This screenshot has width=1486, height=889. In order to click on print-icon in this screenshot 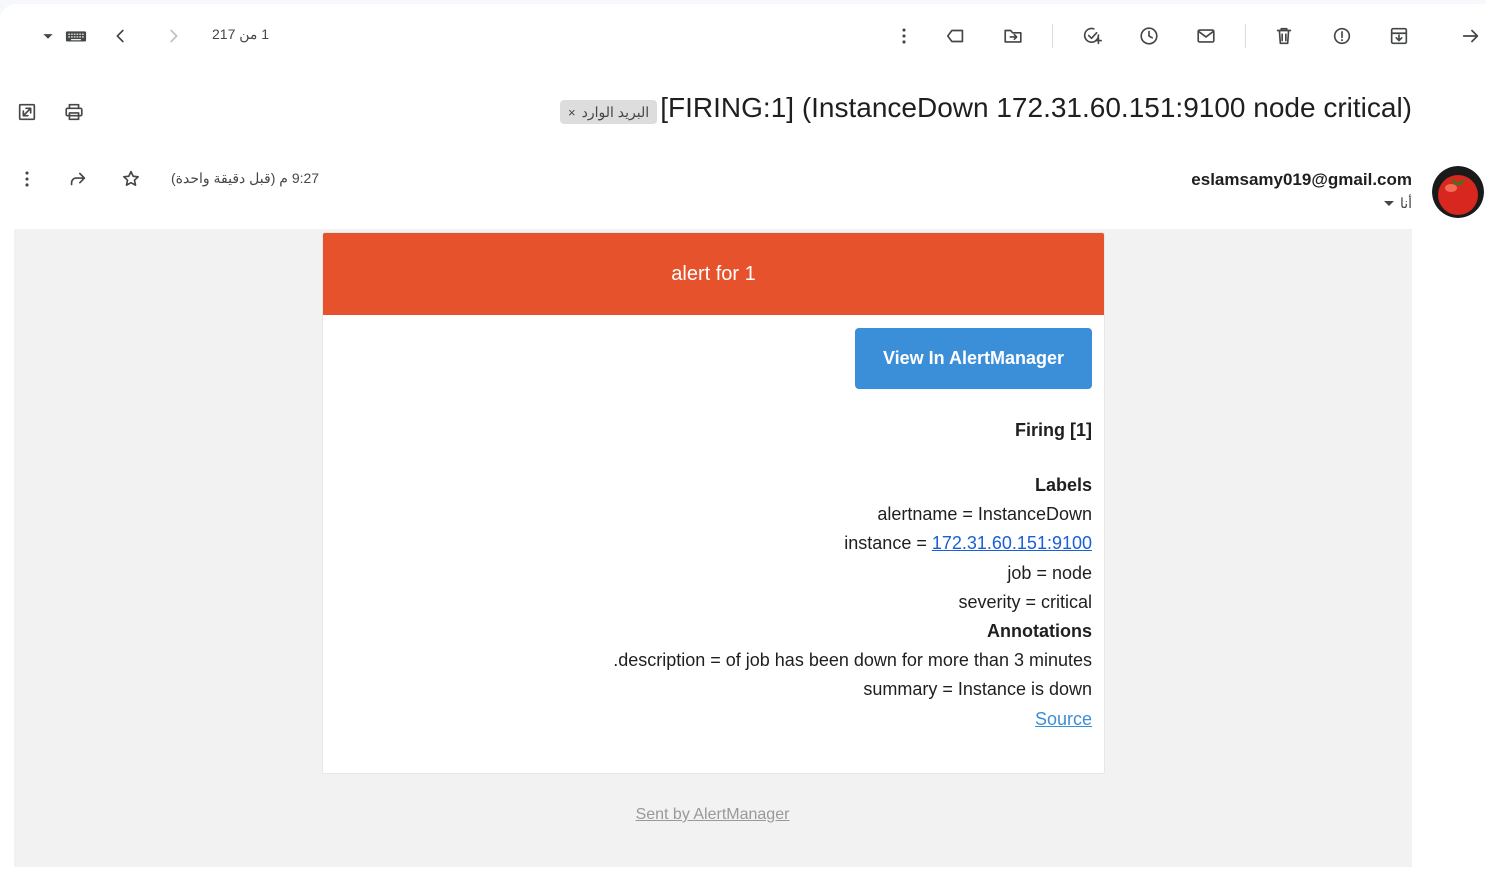, I will do `click(74, 112)`.